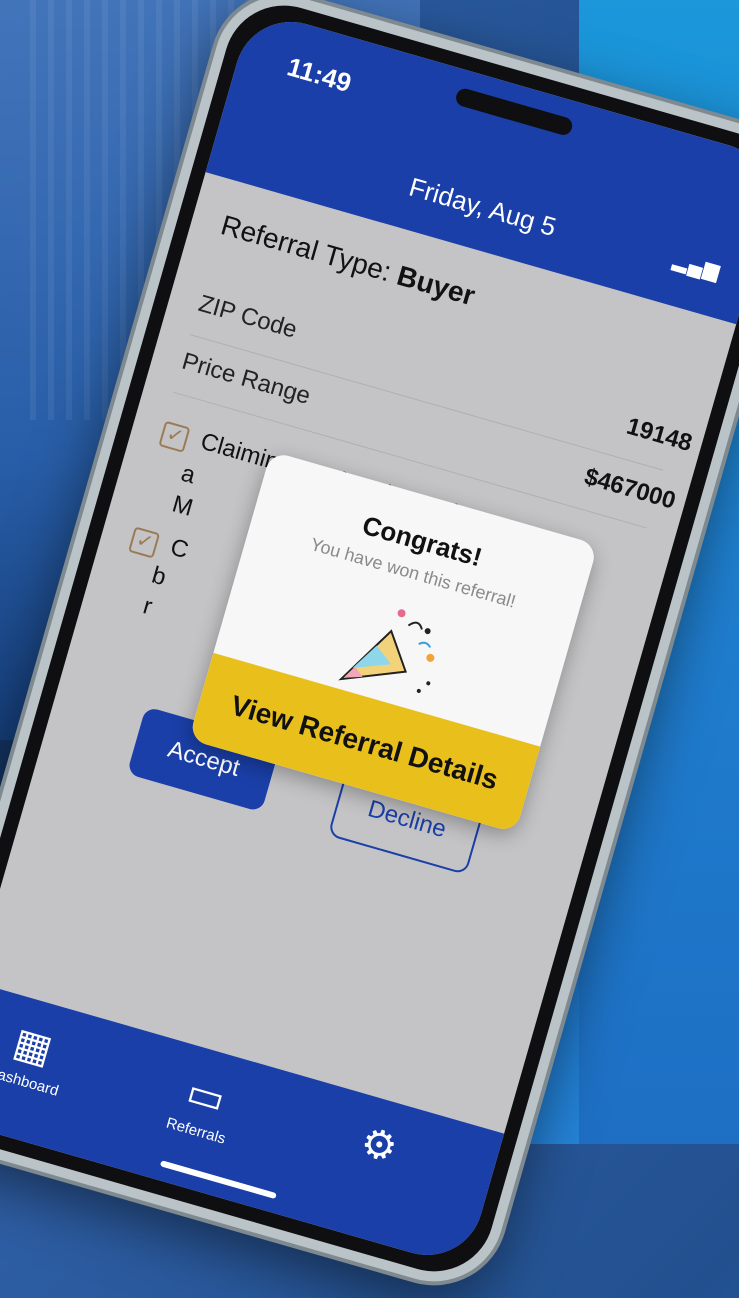 This screenshot has height=1298, width=739. I want to click on notch, so click(514, 112).